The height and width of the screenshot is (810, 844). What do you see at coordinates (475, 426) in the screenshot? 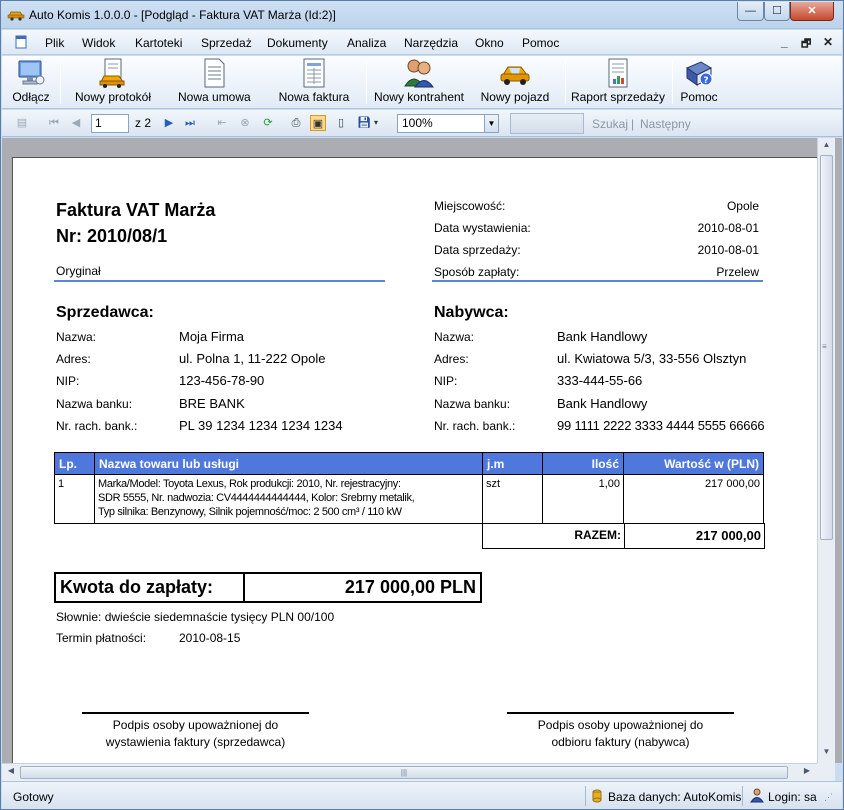
I see `buyer-label: Nr. rach. bank.:` at bounding box center [475, 426].